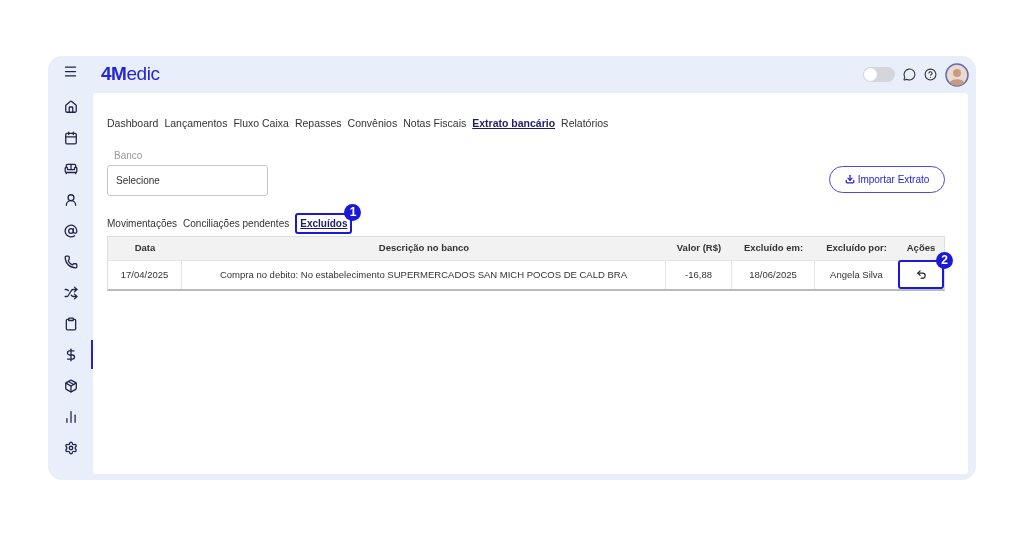 This screenshot has height=538, width=1024. I want to click on table-cell: 18/06/2025, so click(773, 274).